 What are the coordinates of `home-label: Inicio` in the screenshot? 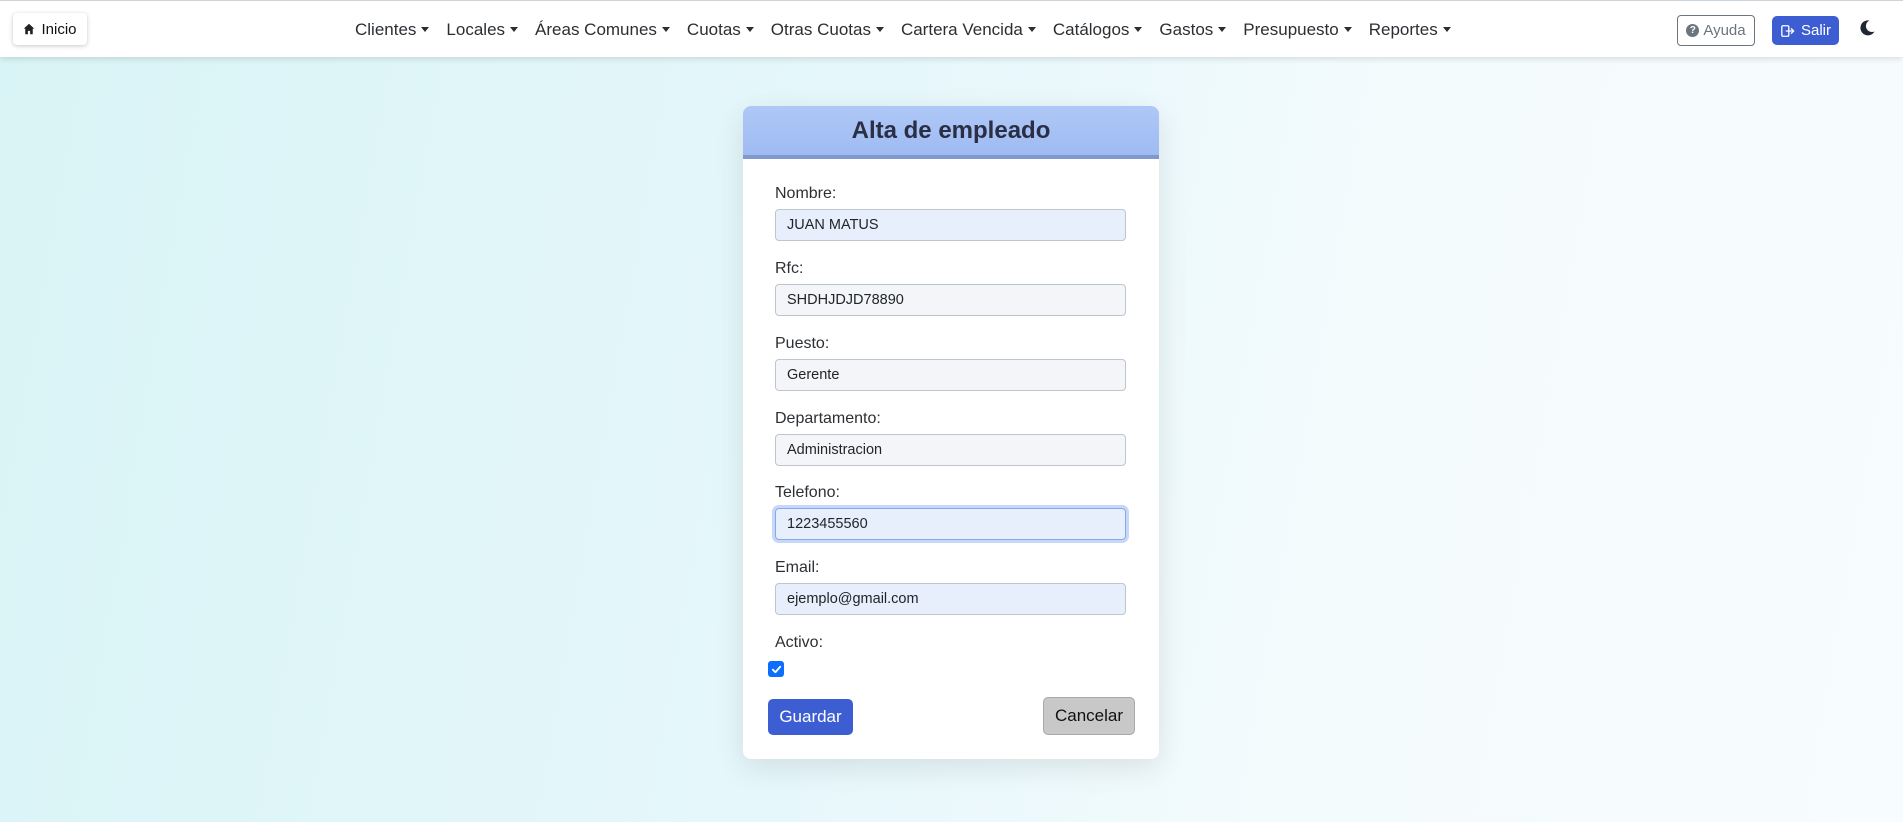 It's located at (59, 29).